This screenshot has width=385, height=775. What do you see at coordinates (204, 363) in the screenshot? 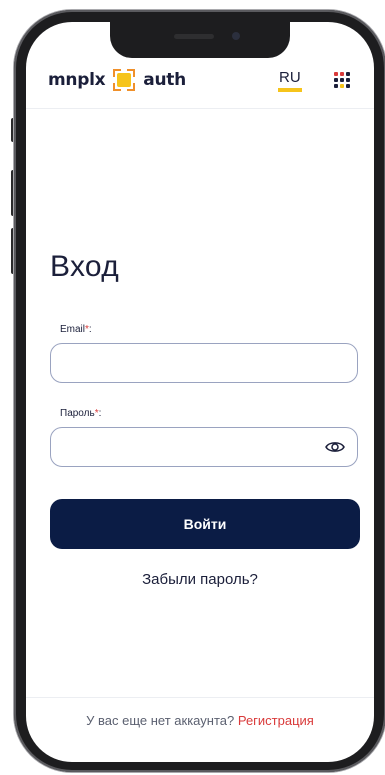
I see `email-field` at bounding box center [204, 363].